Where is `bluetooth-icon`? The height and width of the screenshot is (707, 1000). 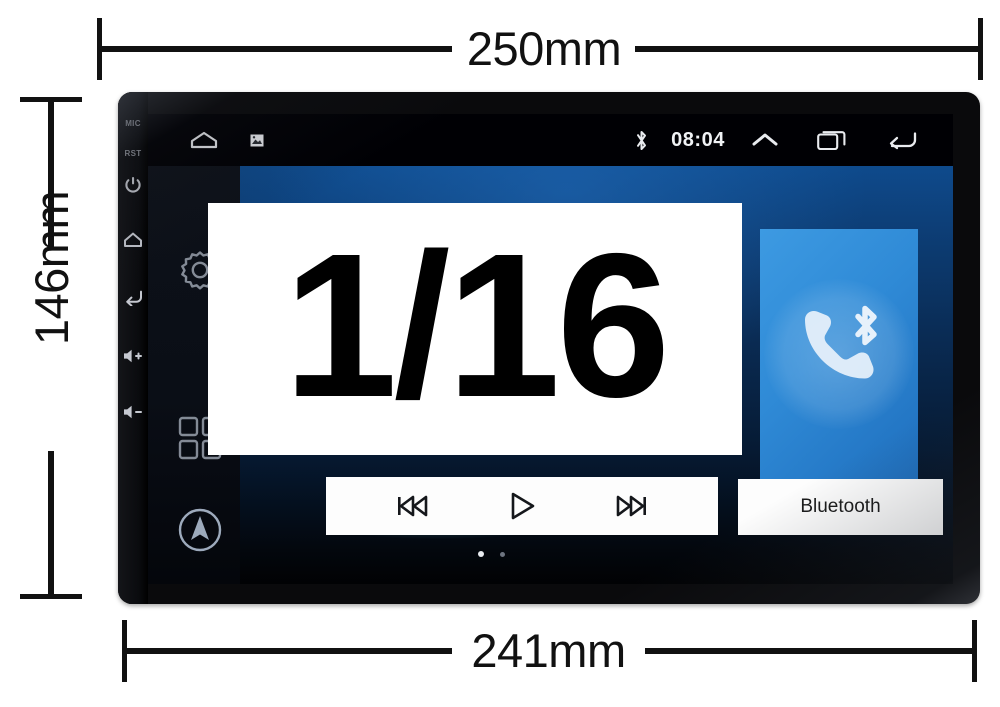
bluetooth-icon is located at coordinates (641, 140).